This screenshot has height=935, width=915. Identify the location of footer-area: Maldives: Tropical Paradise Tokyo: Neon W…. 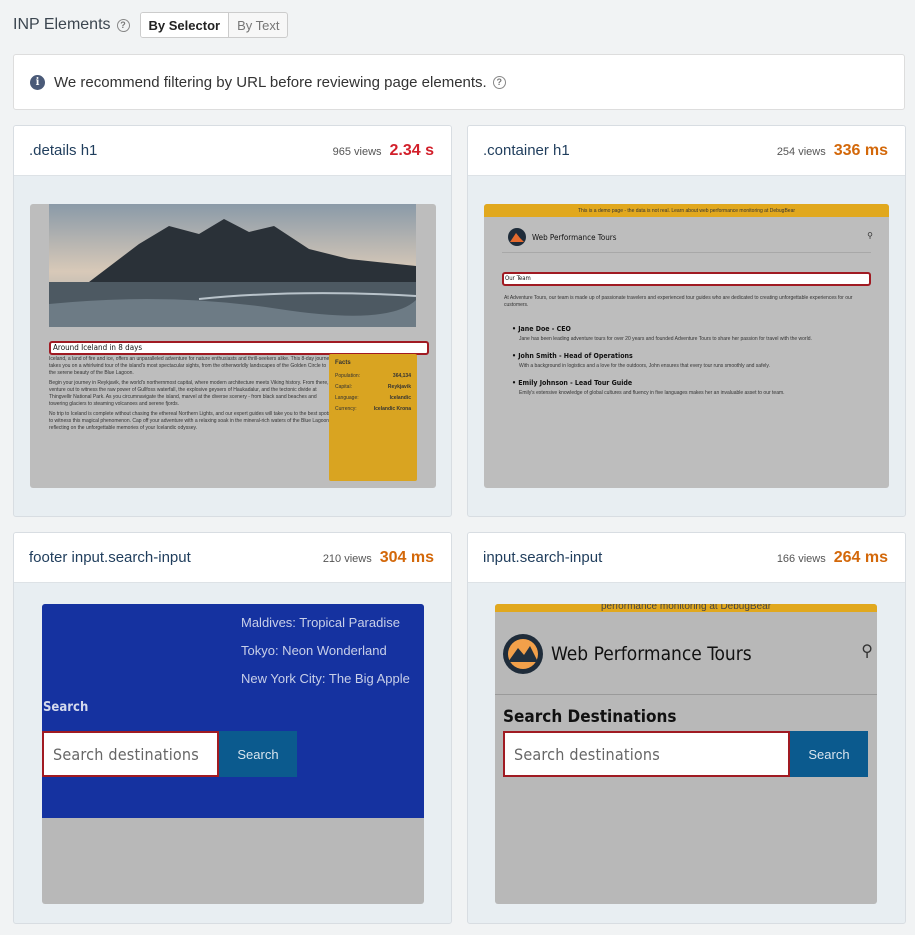
(233, 711).